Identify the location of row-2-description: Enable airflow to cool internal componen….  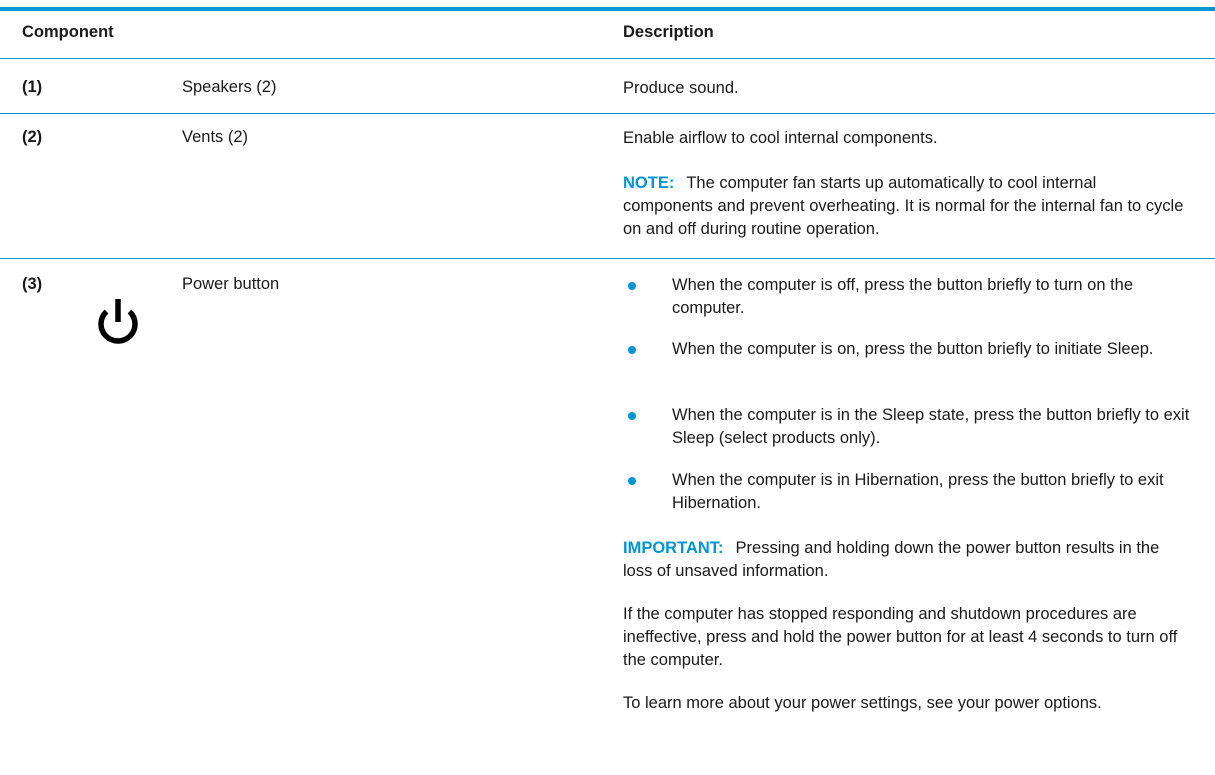
(780, 138).